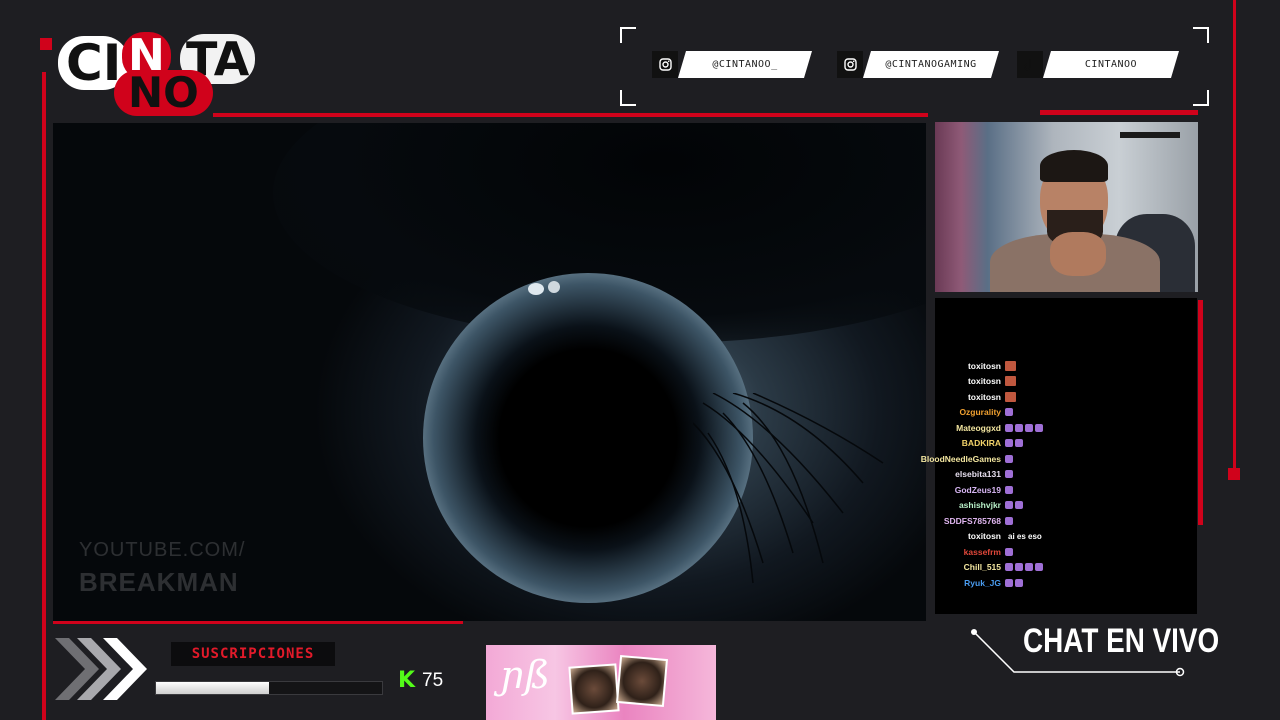 The image size is (1280, 720). What do you see at coordinates (960, 459) in the screenshot?
I see `chat-username: BloodNeedleGames` at bounding box center [960, 459].